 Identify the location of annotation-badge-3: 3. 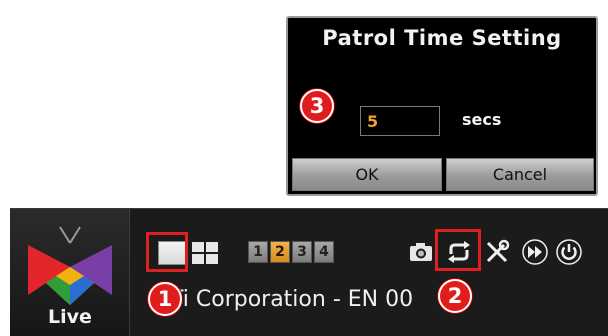
(317, 106).